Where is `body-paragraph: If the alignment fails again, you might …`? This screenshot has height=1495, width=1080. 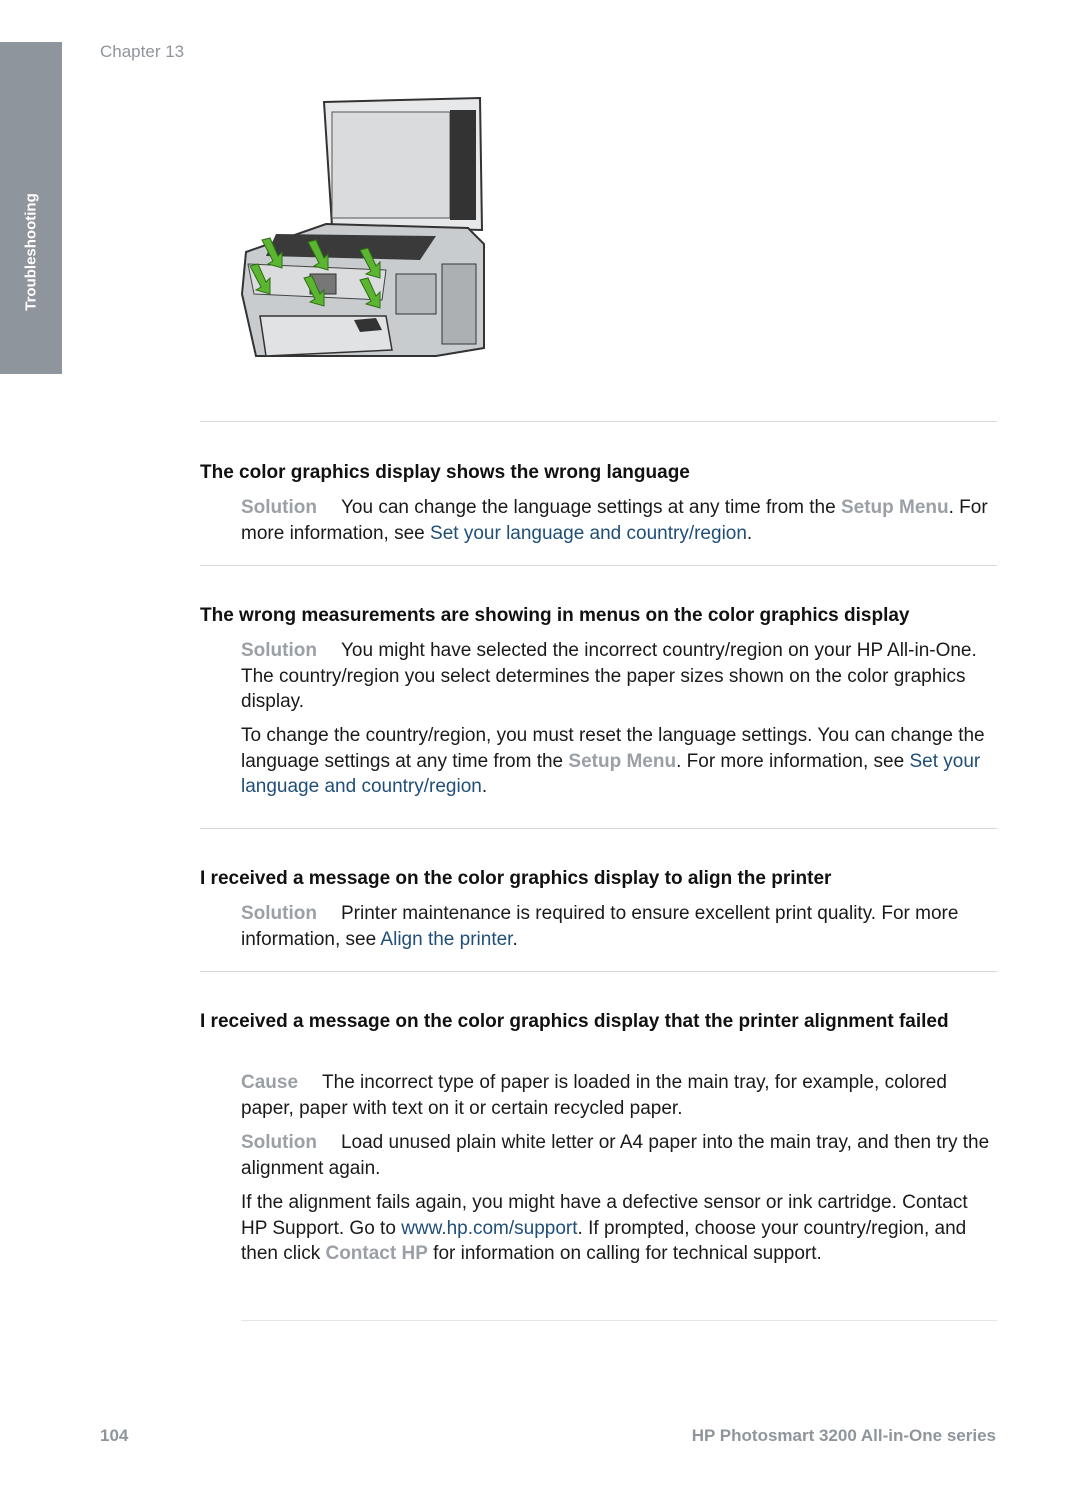 body-paragraph: If the alignment fails again, you might … is located at coordinates (616, 1228).